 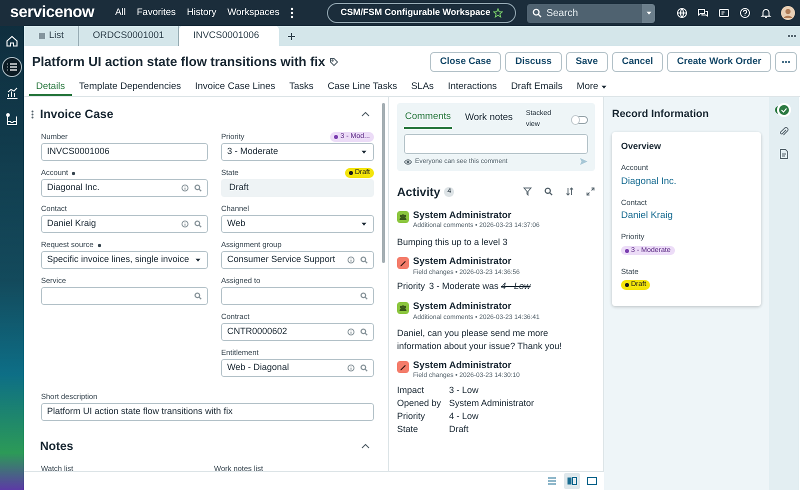 I want to click on change-field: Impact, so click(x=423, y=390).